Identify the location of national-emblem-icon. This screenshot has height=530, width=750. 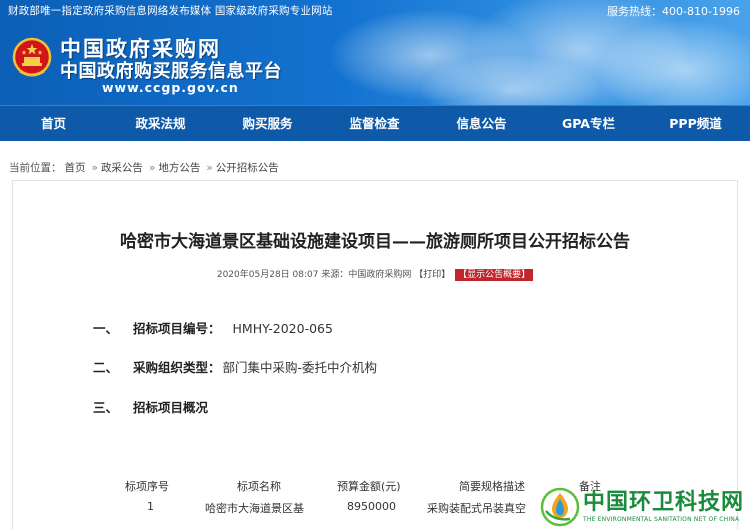
(32, 58).